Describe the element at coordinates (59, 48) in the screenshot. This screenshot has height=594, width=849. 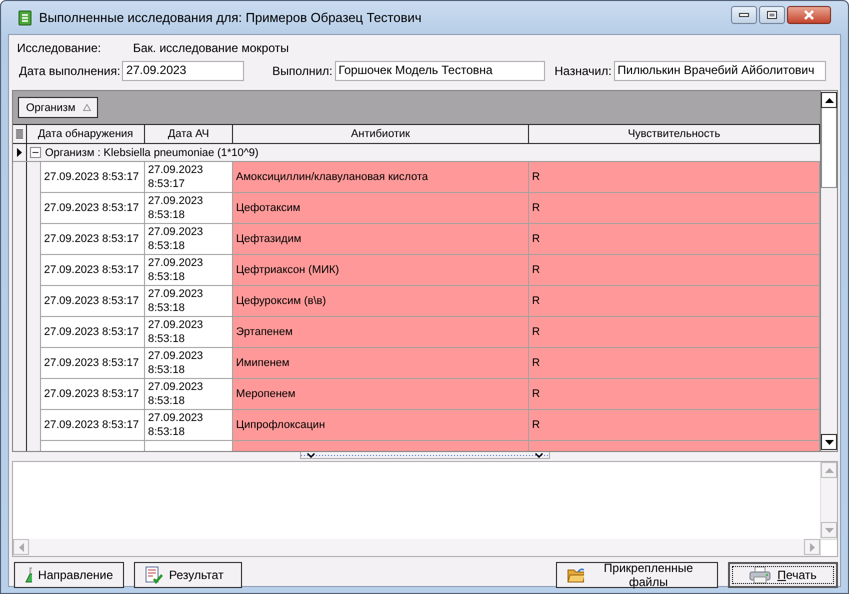
I see `field-label: Исследование:` at that location.